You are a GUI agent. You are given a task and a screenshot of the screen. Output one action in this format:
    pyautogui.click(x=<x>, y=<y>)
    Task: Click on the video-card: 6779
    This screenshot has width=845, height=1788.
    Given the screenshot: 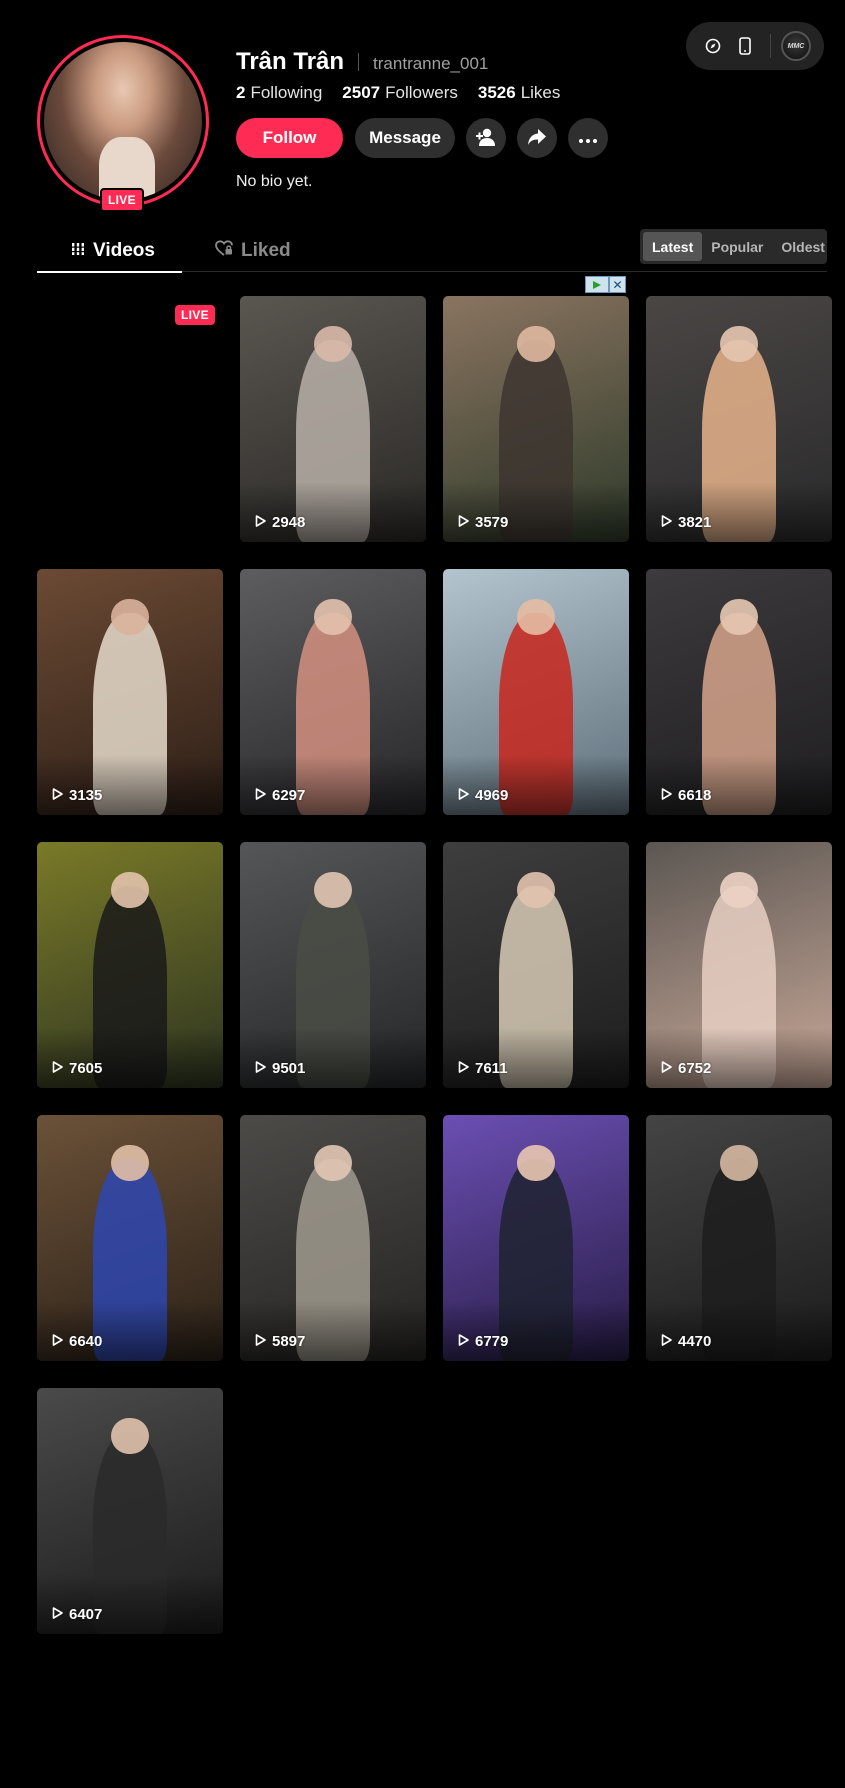 What is the action you would take?
    pyautogui.click(x=536, y=1238)
    